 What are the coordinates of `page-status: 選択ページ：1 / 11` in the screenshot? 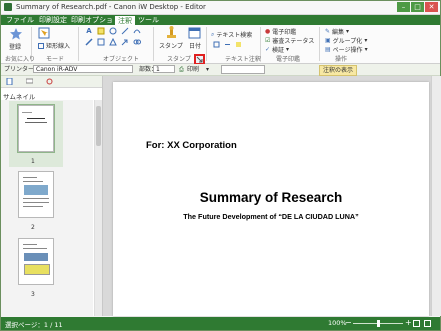 It's located at (34, 325).